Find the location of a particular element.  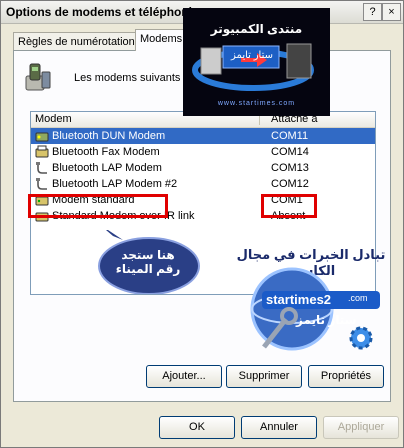

close-button: × is located at coordinates (391, 12).